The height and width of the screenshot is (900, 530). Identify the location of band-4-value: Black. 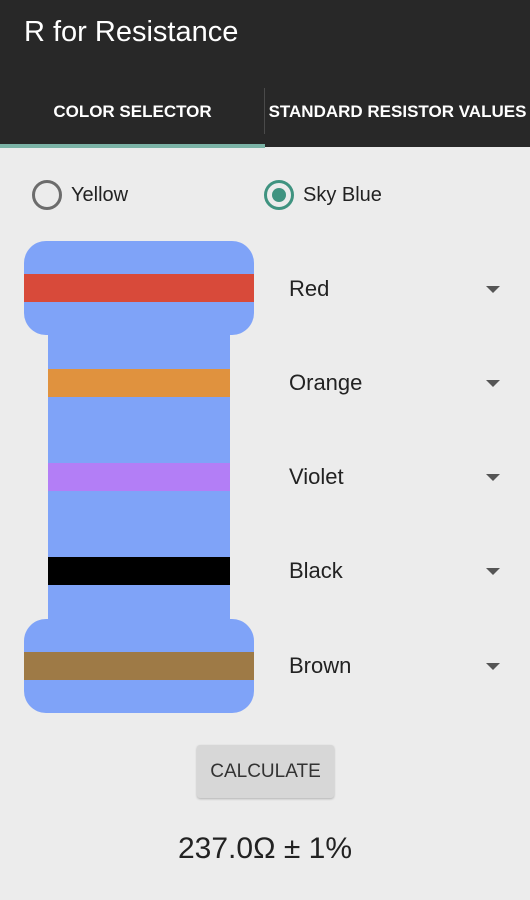
(316, 570).